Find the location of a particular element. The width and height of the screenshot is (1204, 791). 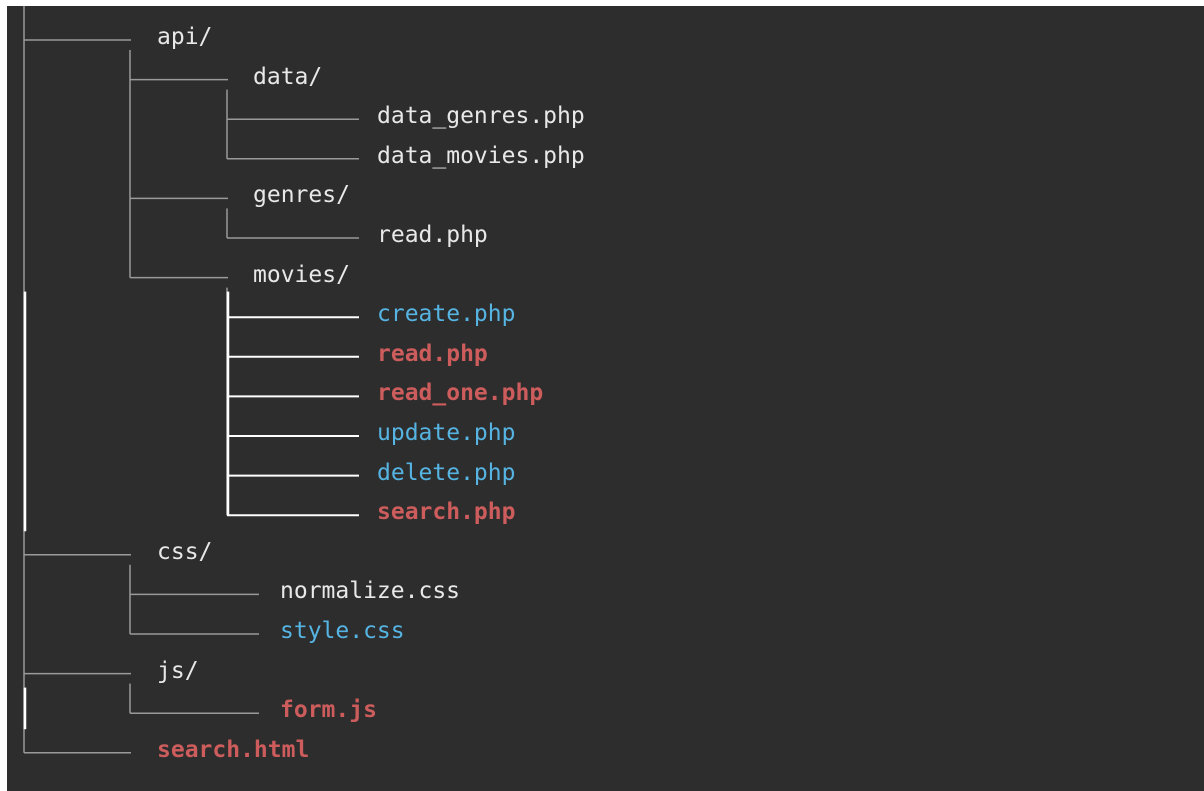

folder-label: js/ is located at coordinates (178, 670).